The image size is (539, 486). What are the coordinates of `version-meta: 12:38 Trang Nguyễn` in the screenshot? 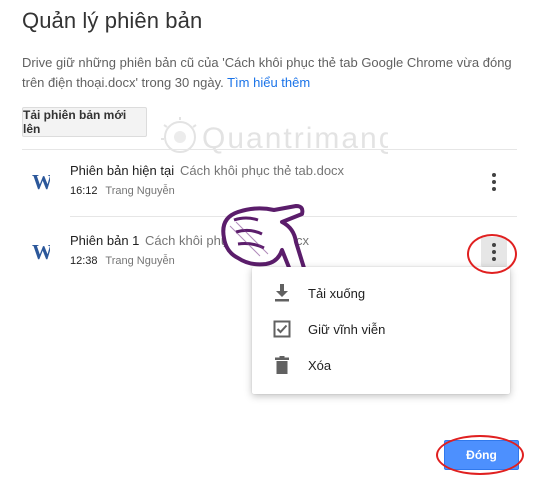 It's located at (122, 261).